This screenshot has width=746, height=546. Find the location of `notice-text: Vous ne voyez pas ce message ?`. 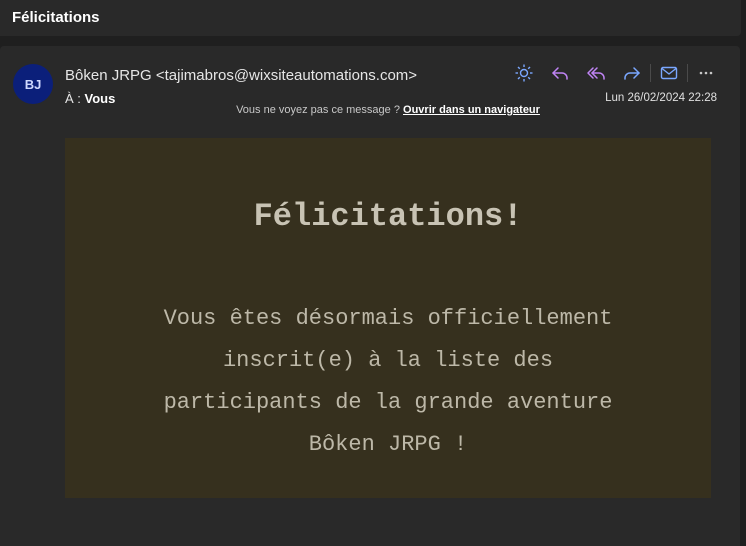

notice-text: Vous ne voyez pas ce message ? is located at coordinates (318, 110).